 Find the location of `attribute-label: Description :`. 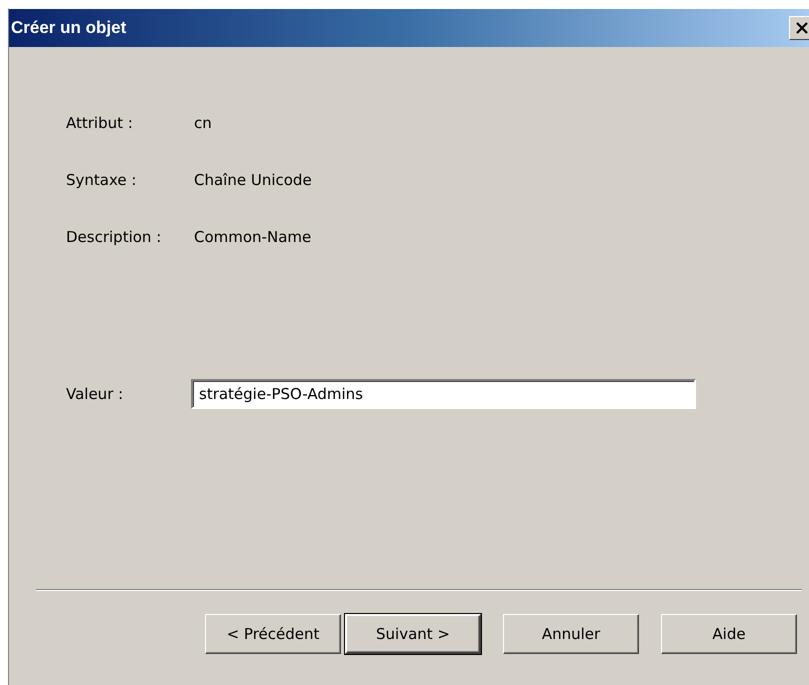

attribute-label: Description : is located at coordinates (114, 237).